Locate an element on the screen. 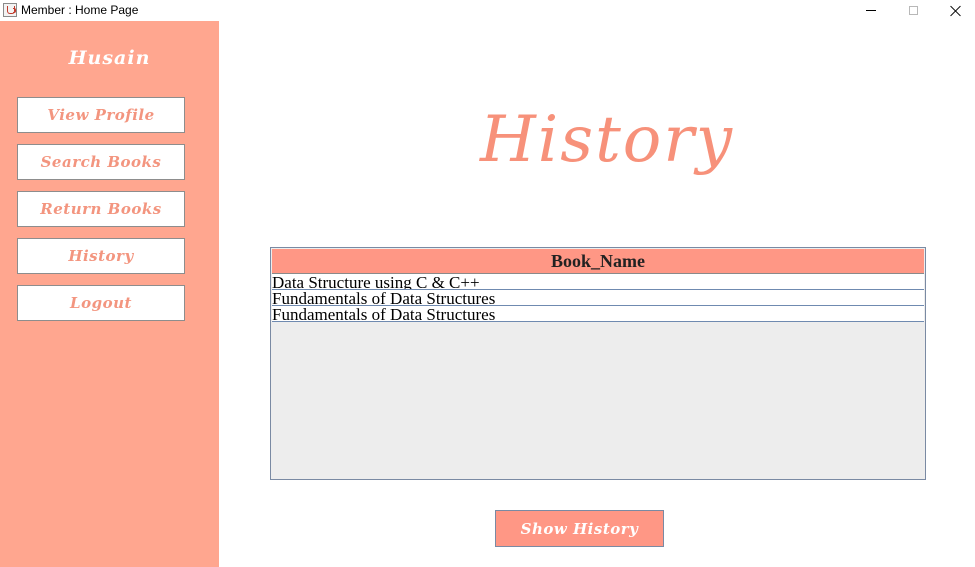 Image resolution: width=975 pixels, height=567 pixels. view-profile-button: View Profile is located at coordinates (101, 115).